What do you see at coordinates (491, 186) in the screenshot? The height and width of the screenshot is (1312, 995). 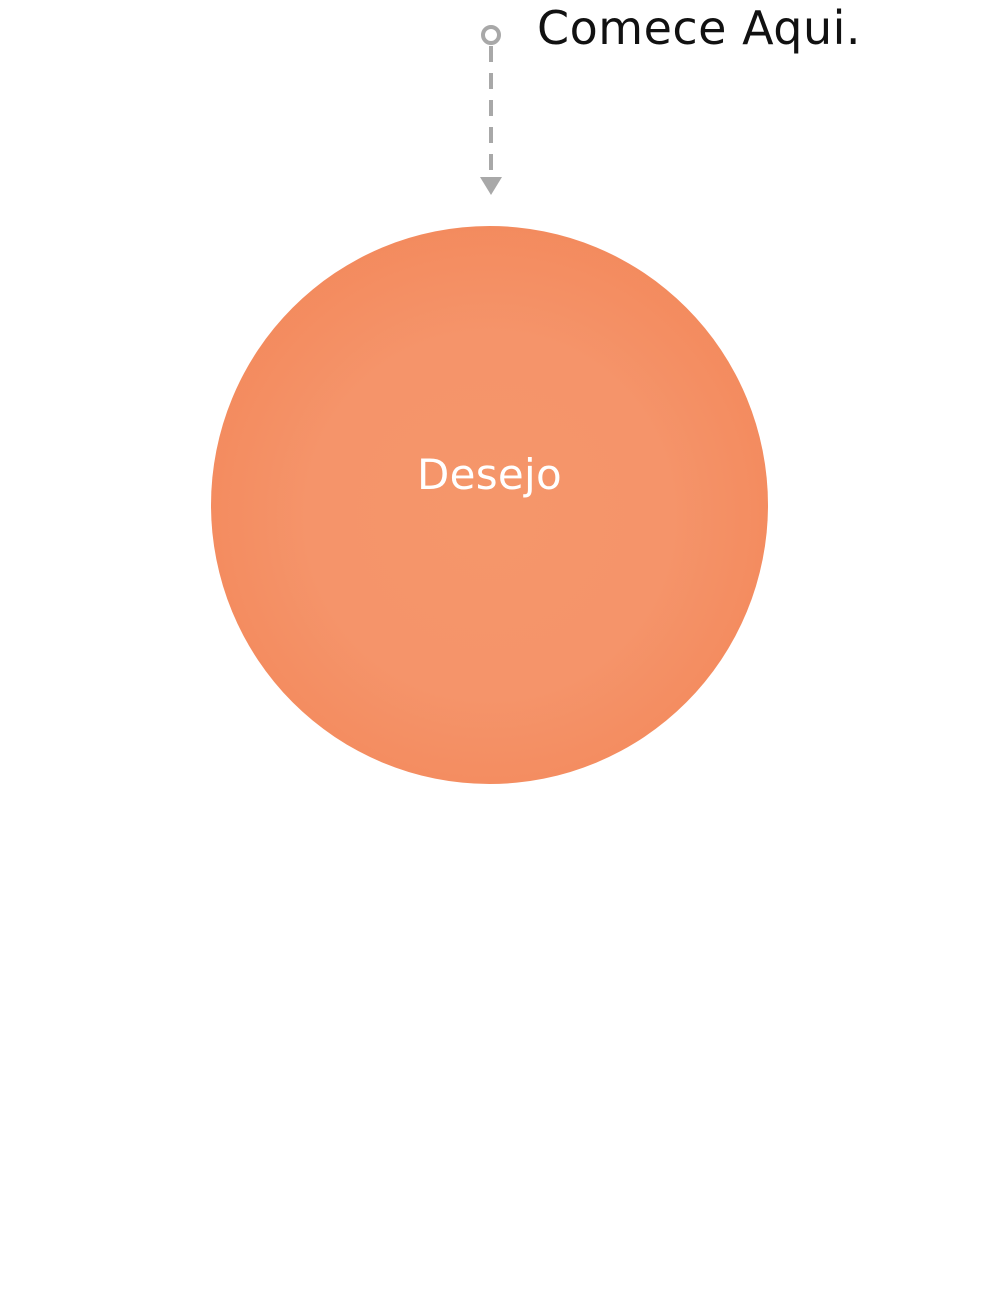 I see `arrowhead-icon` at bounding box center [491, 186].